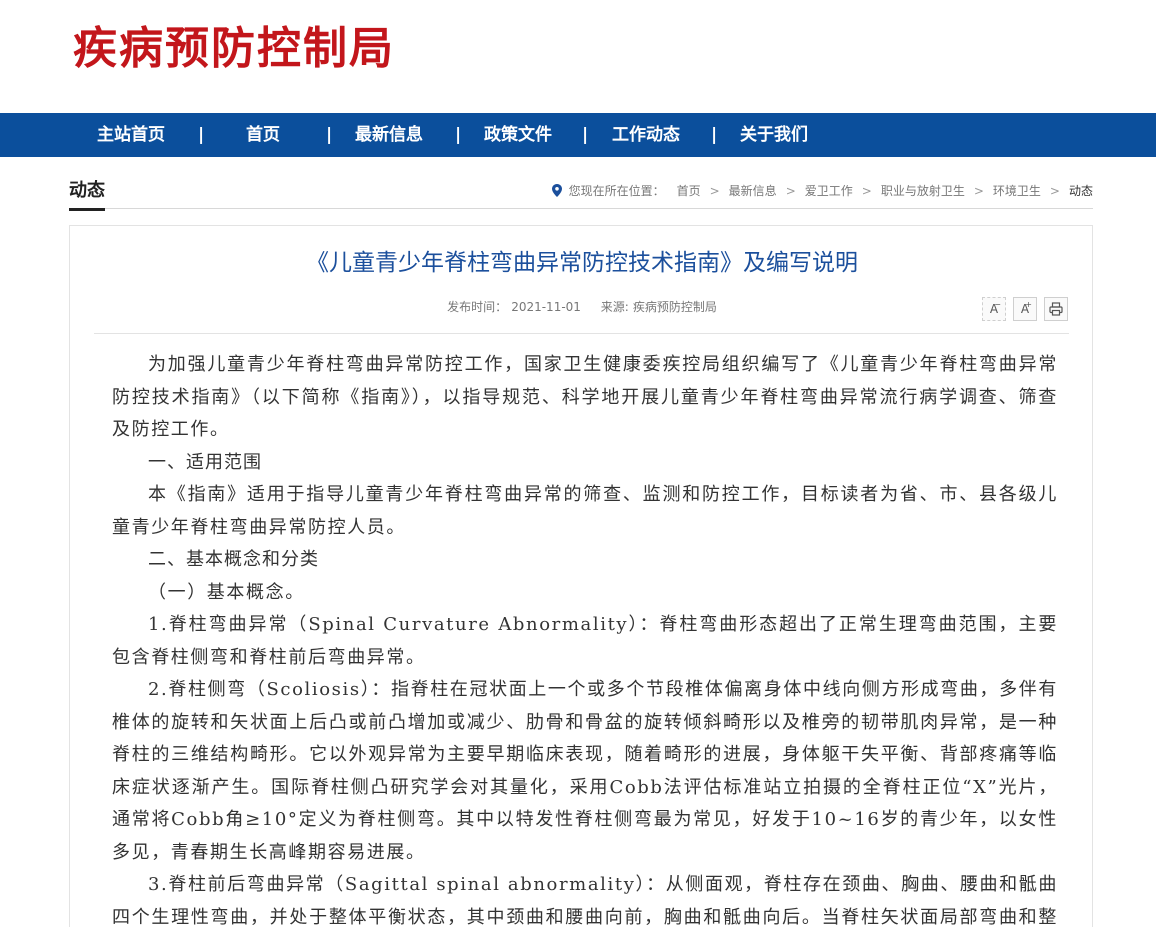 The height and width of the screenshot is (927, 1156). What do you see at coordinates (131, 135) in the screenshot?
I see `nav-item-main-home: 主站首页` at bounding box center [131, 135].